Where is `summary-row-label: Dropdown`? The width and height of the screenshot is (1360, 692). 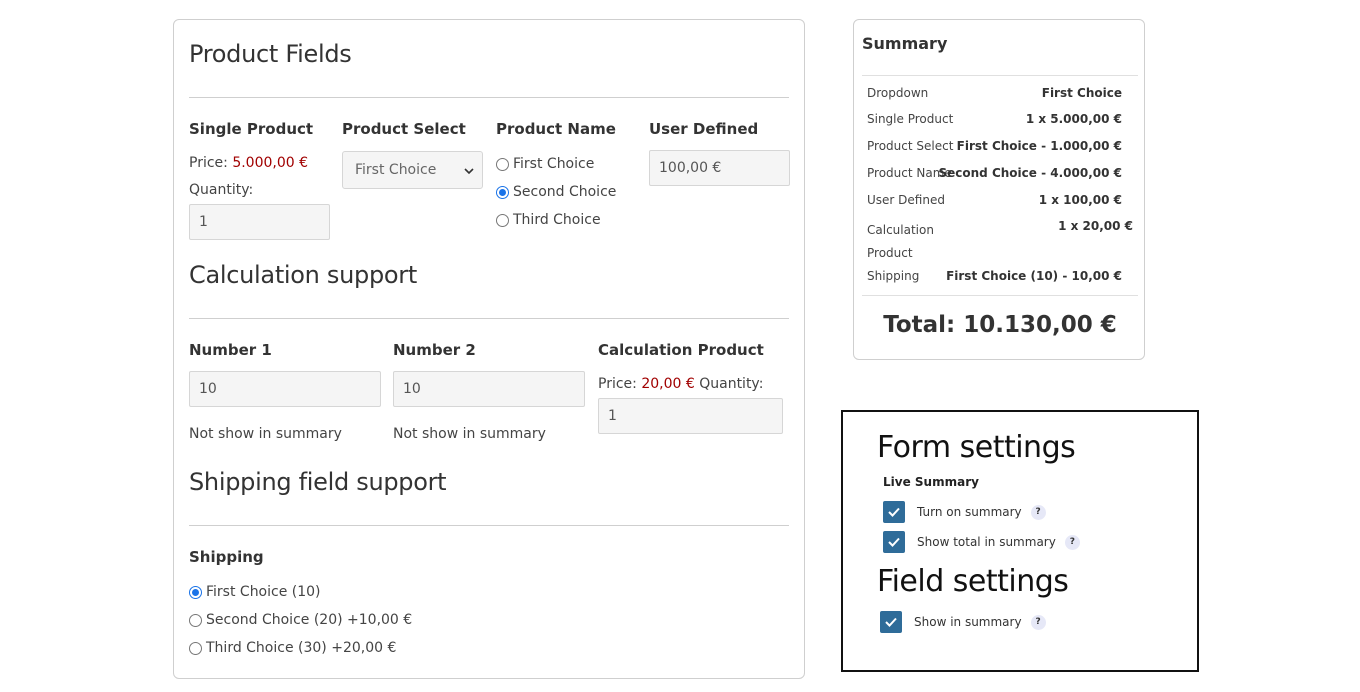 summary-row-label: Dropdown is located at coordinates (898, 93).